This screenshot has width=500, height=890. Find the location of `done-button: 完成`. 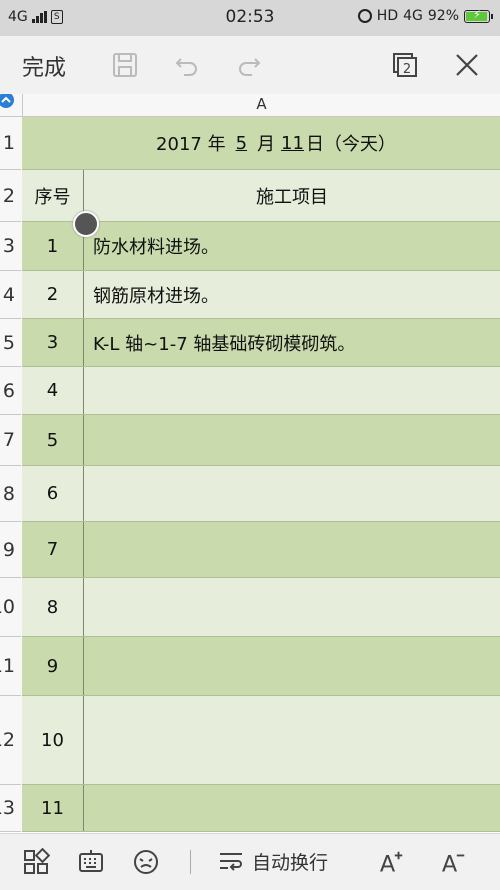

done-button: 完成 is located at coordinates (44, 66).